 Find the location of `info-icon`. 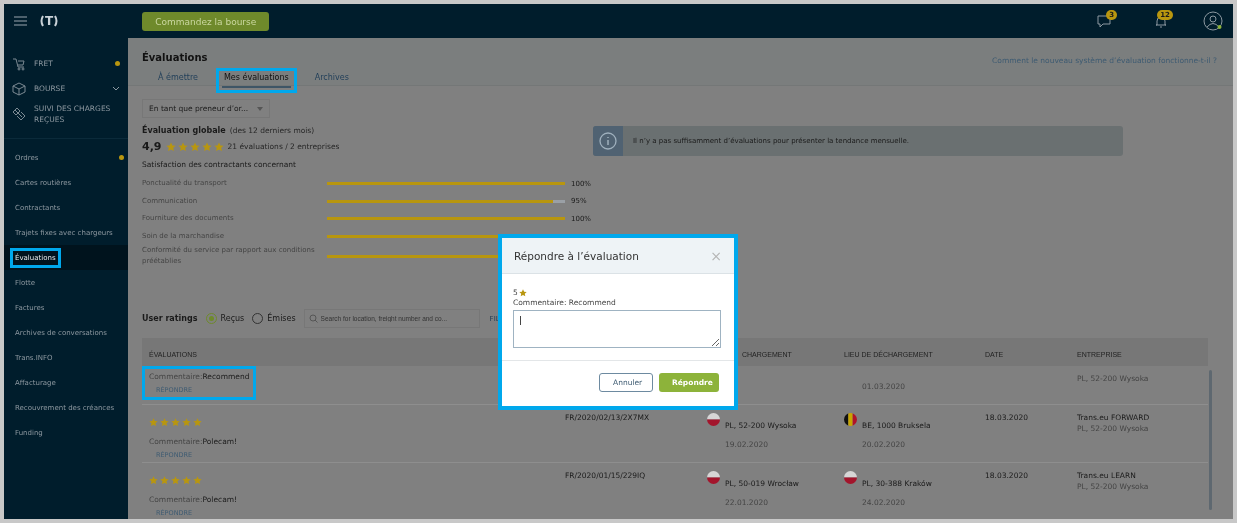

info-icon is located at coordinates (608, 141).